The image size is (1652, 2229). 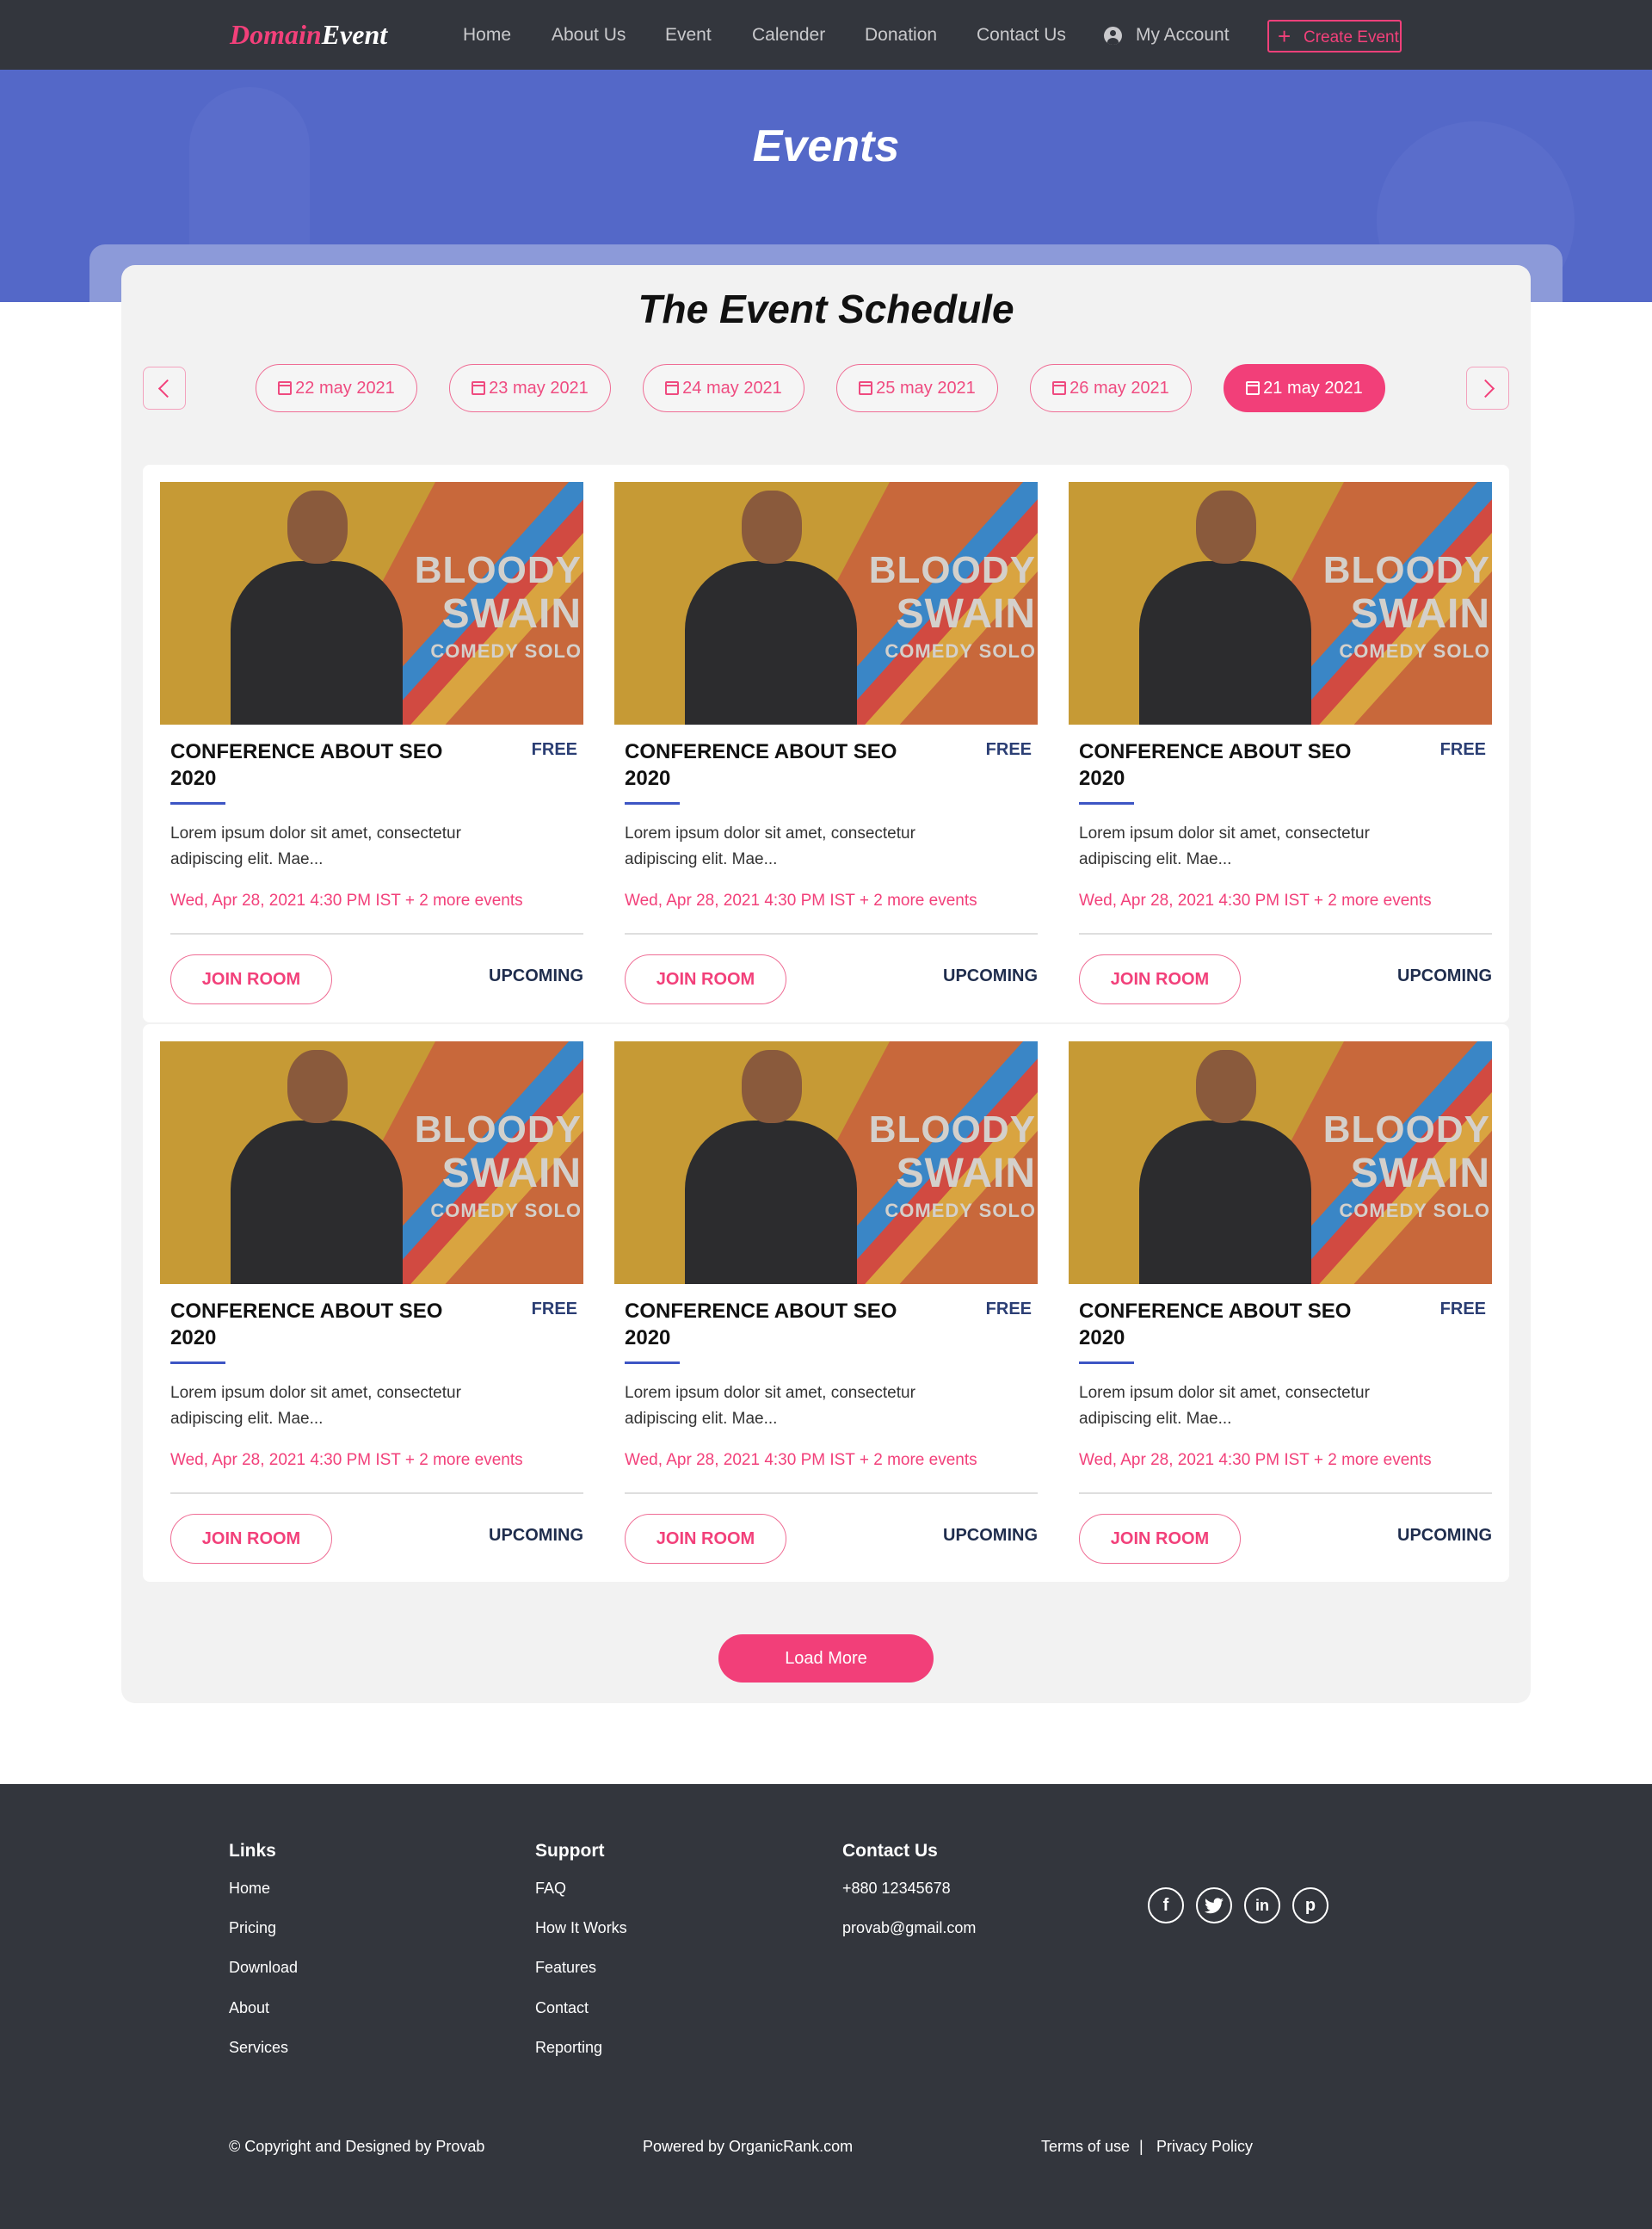 What do you see at coordinates (1310, 1905) in the screenshot?
I see `pinterest-icon: p` at bounding box center [1310, 1905].